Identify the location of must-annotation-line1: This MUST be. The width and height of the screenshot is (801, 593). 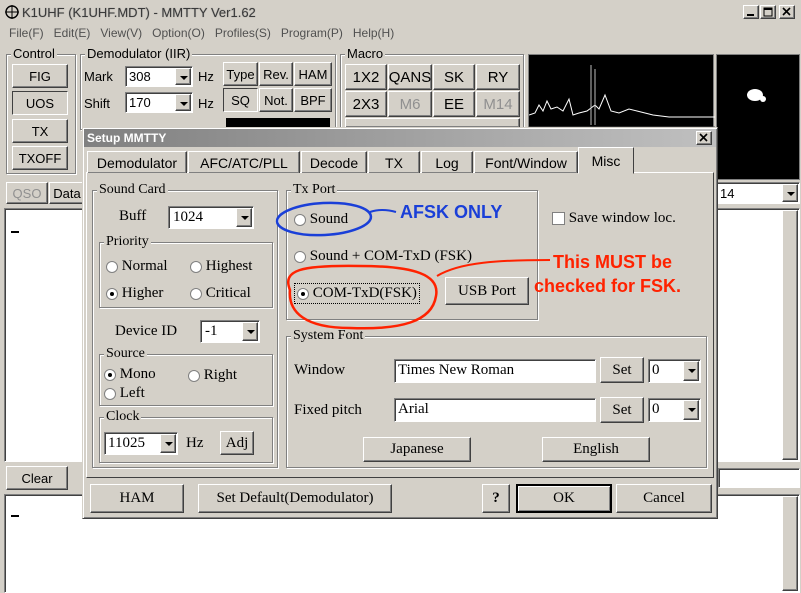
(613, 262).